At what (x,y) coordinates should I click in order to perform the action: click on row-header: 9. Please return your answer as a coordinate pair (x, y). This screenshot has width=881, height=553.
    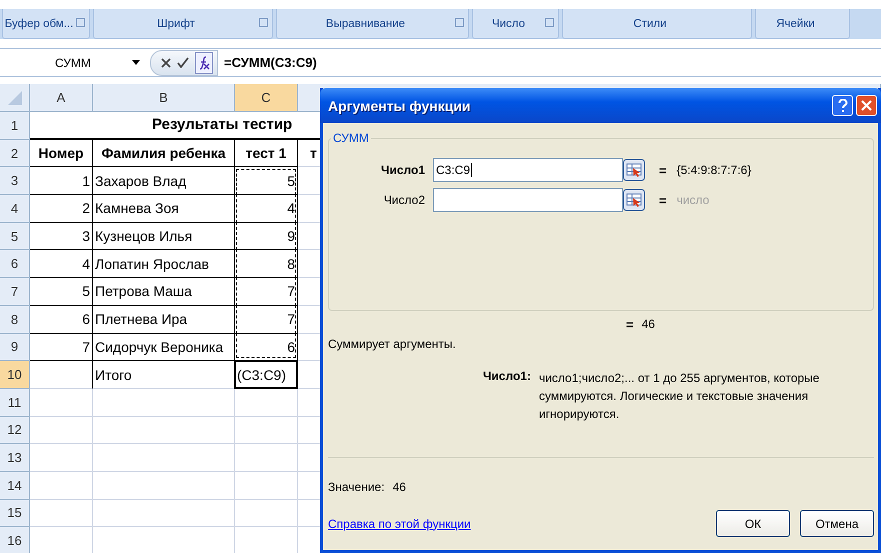
    Looking at the image, I should click on (15, 348).